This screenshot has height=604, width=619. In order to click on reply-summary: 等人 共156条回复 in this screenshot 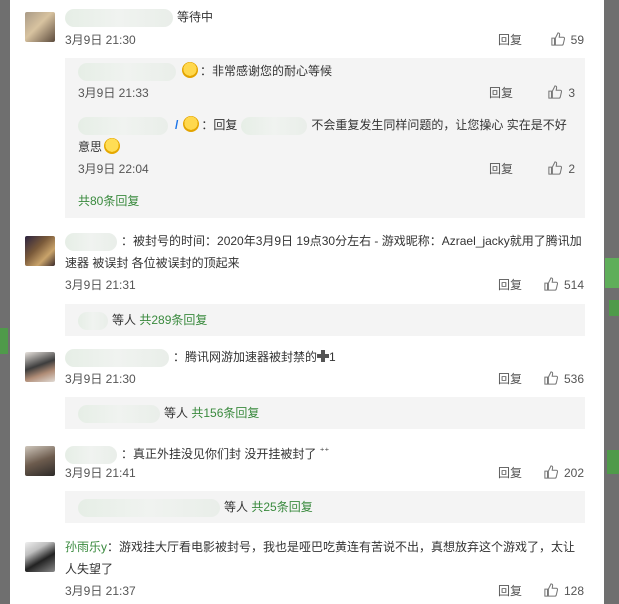, I will do `click(325, 413)`.